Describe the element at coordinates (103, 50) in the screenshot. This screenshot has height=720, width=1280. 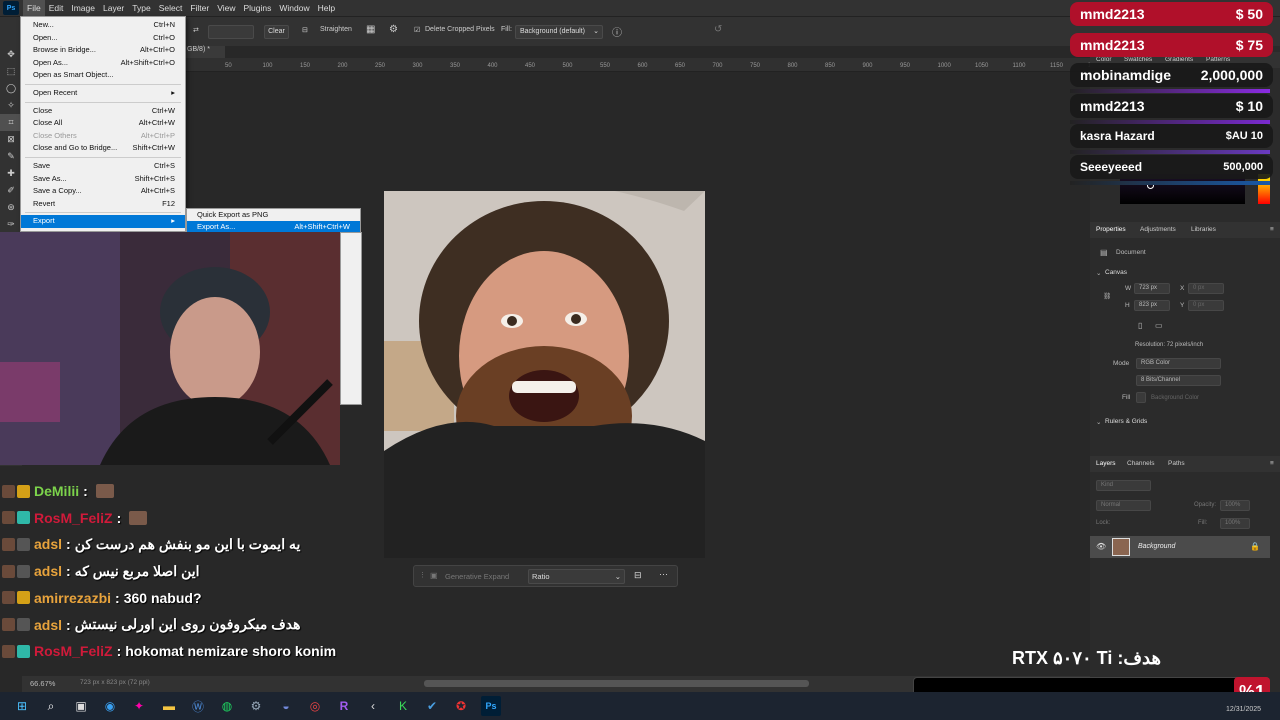
I see `menu-item-browse-in-bridge: Browse in Bridge... Alt+Ctrl+O` at that location.